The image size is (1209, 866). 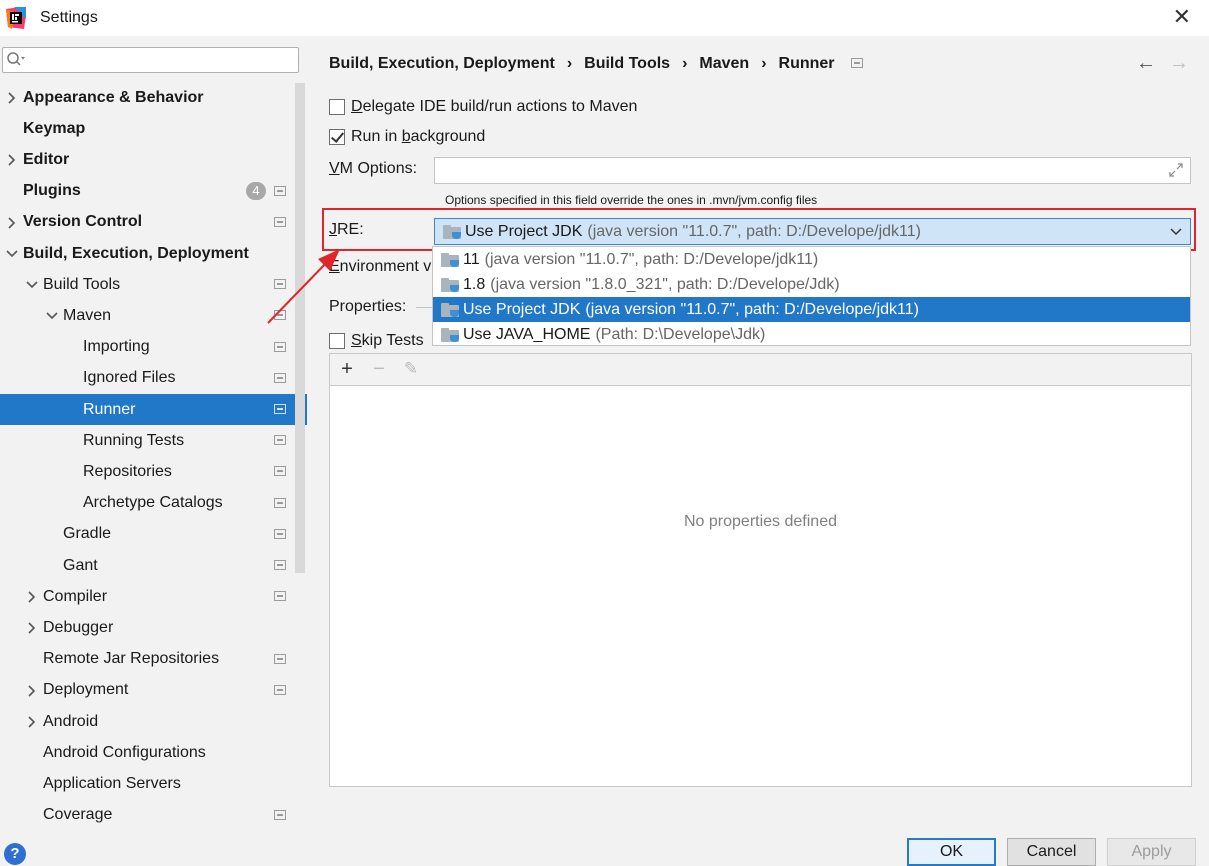 I want to click on forward-arrow-icon: →, so click(x=1179, y=63).